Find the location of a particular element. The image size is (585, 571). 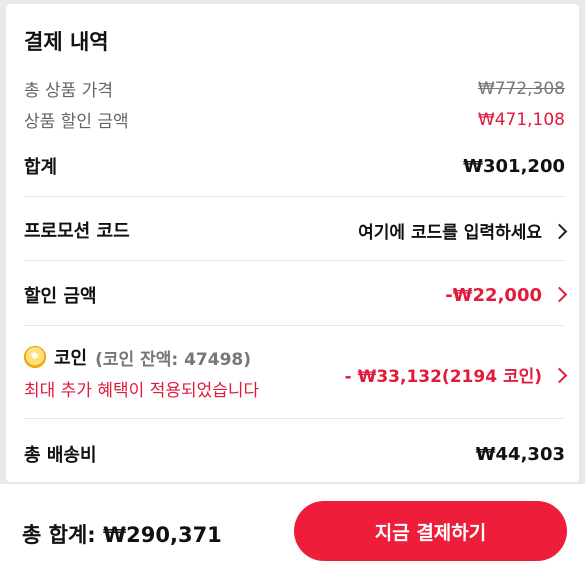

coin-info: 코인 (코인 잔액: 47498) 최대 추가 혜택이 적용되었습니다 is located at coordinates (141, 372).